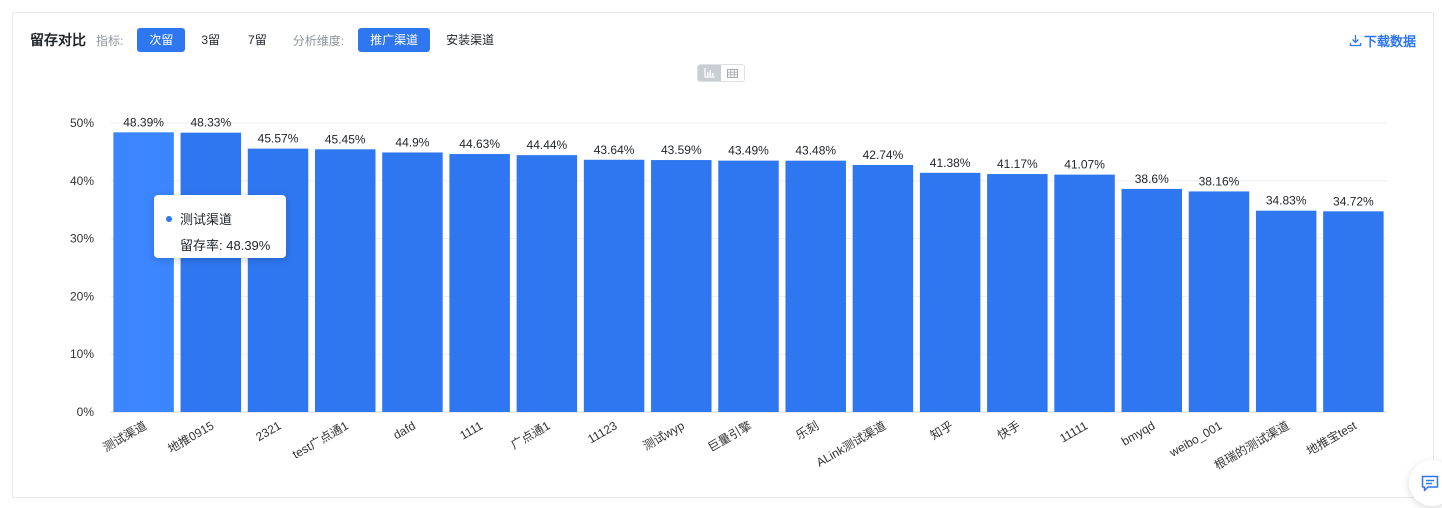 This screenshot has height=508, width=1442. What do you see at coordinates (1084, 165) in the screenshot?
I see `data-label: 41.07%` at bounding box center [1084, 165].